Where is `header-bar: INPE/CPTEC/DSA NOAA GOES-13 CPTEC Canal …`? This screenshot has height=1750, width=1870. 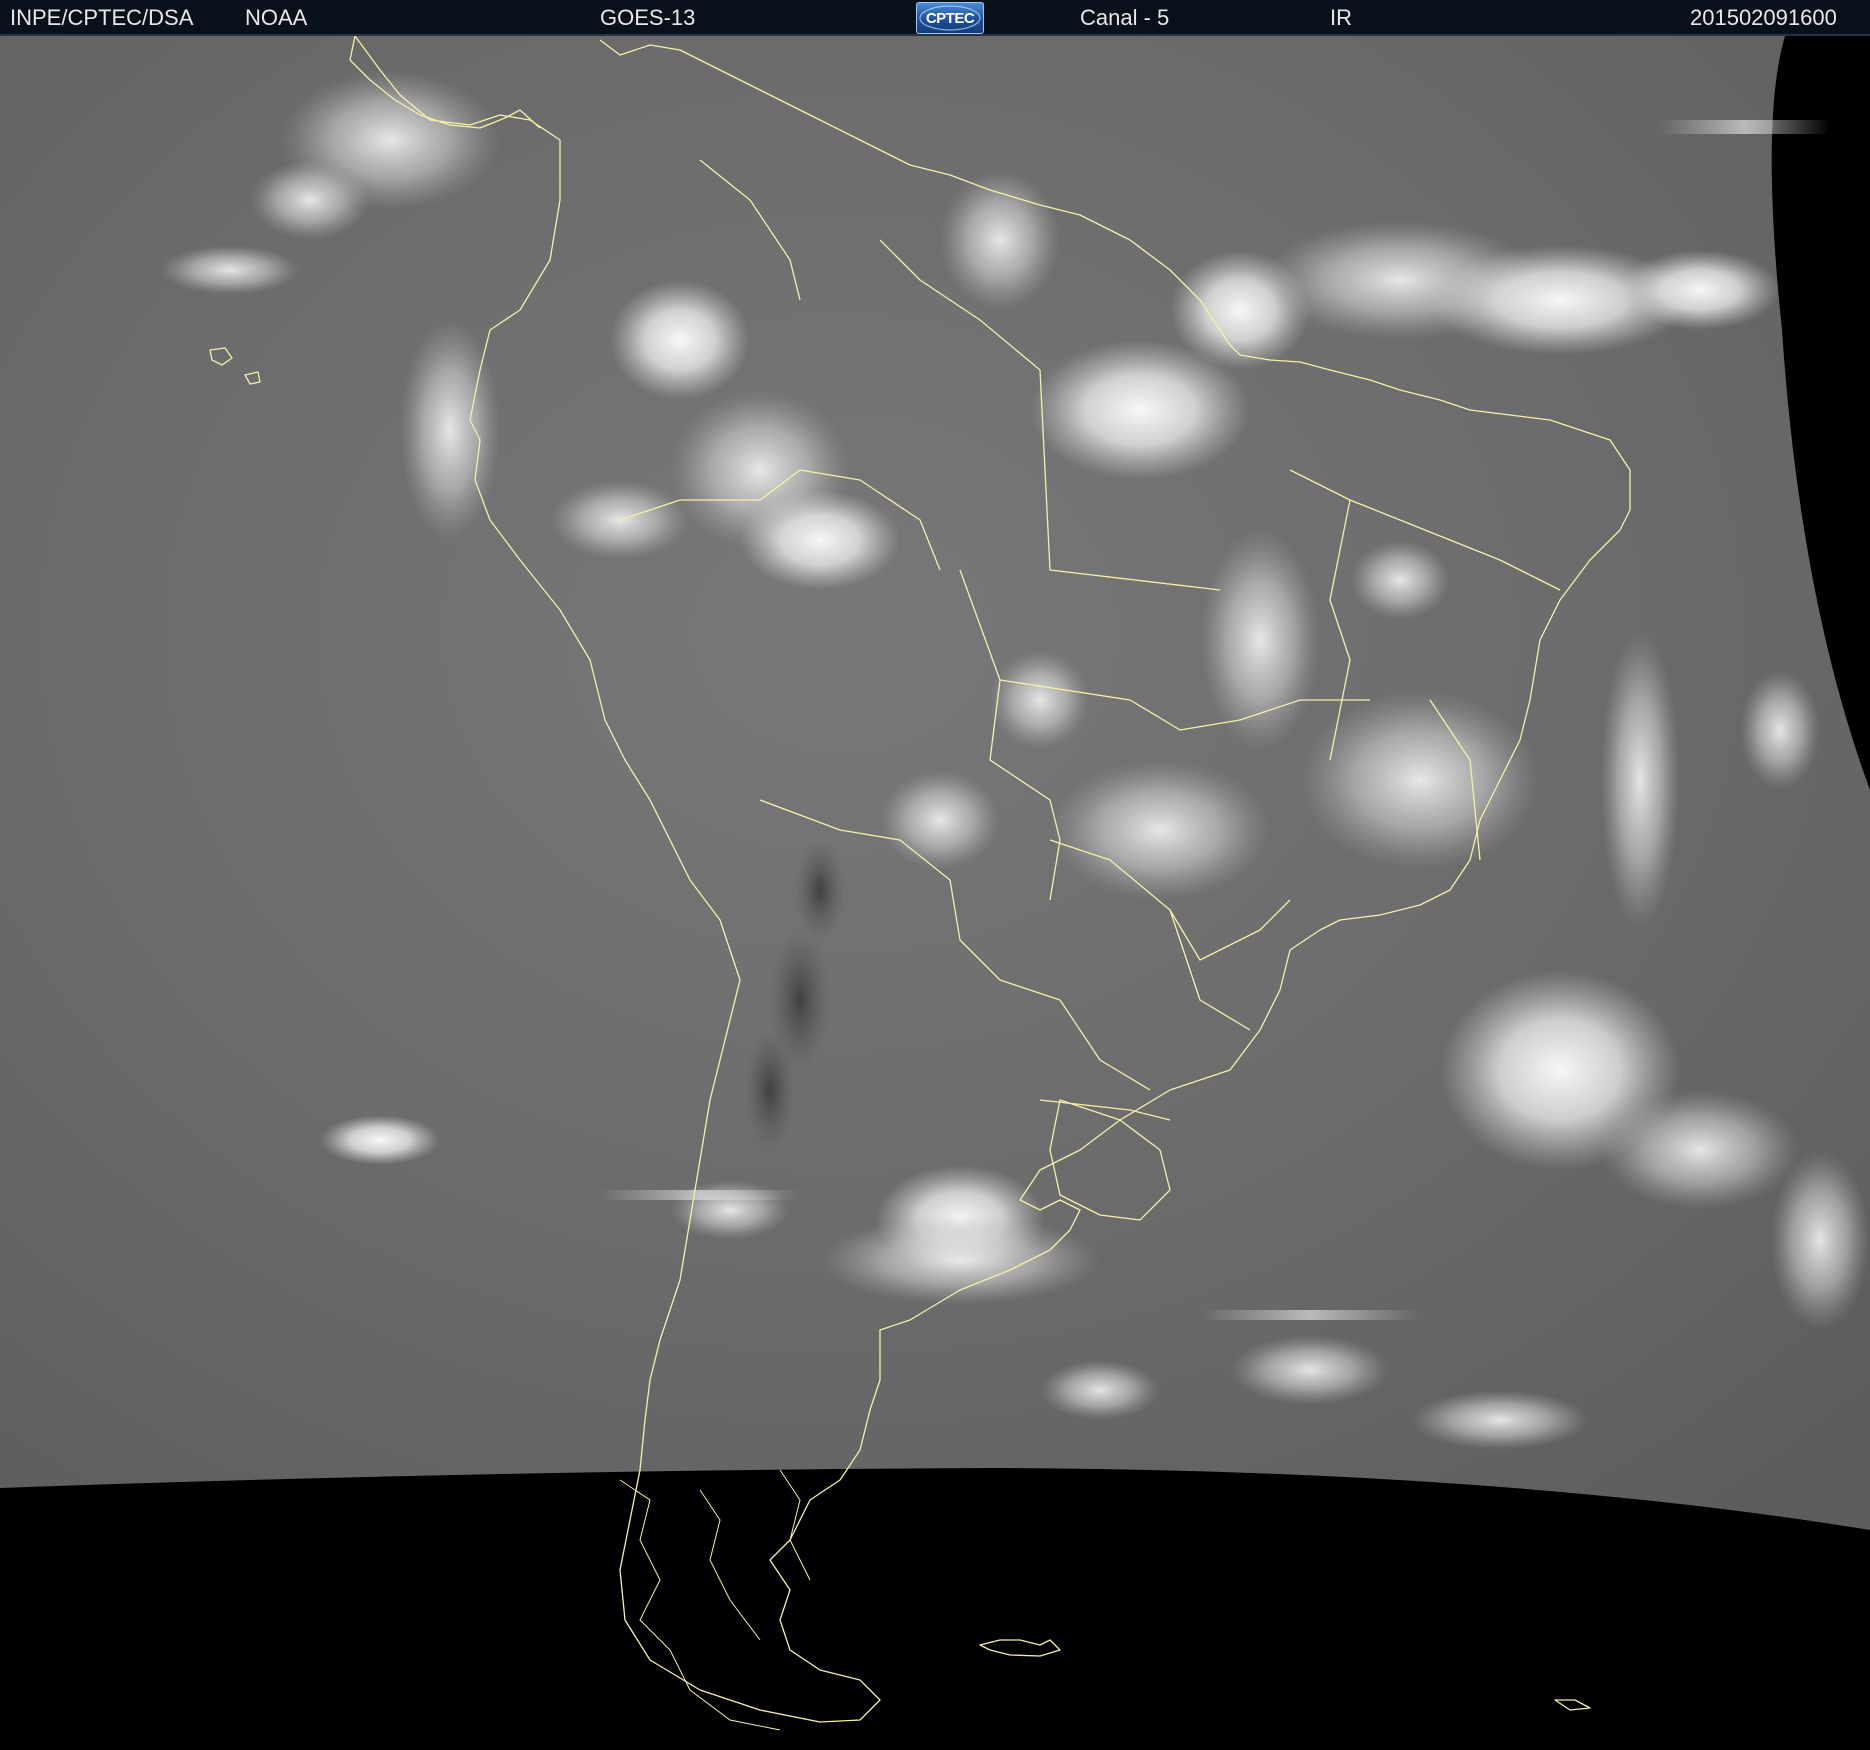
header-bar: INPE/CPTEC/DSA NOAA GOES-13 CPTEC Canal … is located at coordinates (935, 18).